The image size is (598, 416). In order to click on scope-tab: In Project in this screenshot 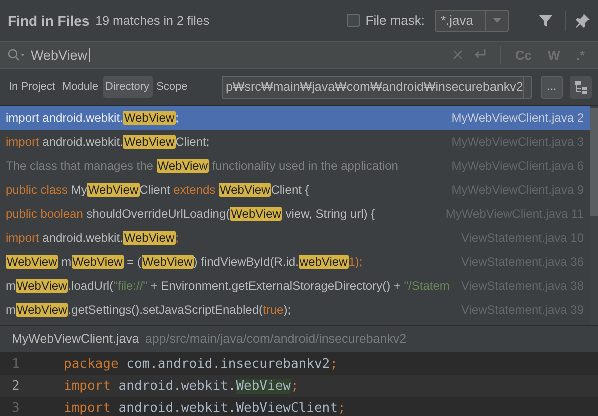, I will do `click(32, 87)`.